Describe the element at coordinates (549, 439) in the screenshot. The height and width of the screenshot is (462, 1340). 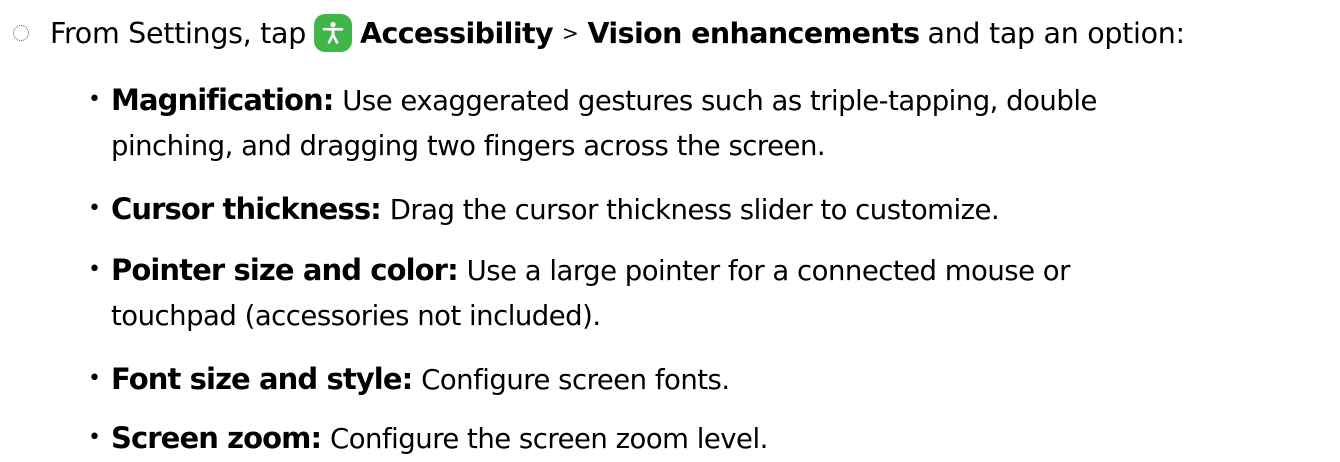
I see `option-description: Configure the screen zoom level.` at that location.